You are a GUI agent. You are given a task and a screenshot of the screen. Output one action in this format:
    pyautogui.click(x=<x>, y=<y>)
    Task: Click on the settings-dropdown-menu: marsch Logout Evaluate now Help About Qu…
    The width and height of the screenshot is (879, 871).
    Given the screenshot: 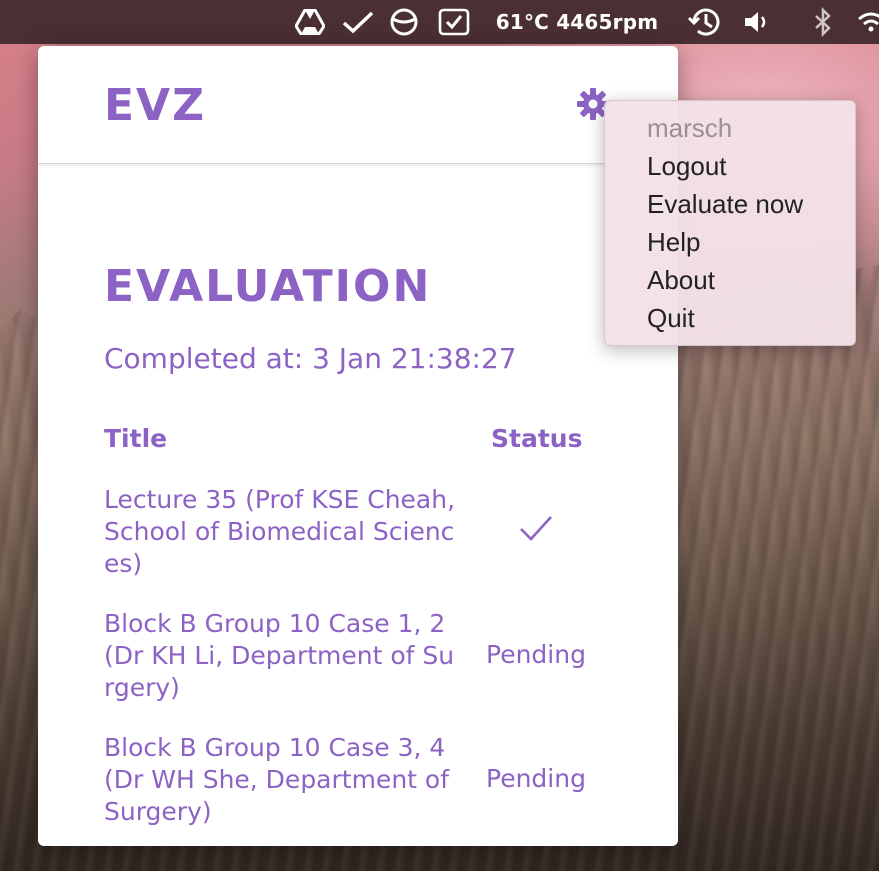 What is the action you would take?
    pyautogui.click(x=730, y=223)
    